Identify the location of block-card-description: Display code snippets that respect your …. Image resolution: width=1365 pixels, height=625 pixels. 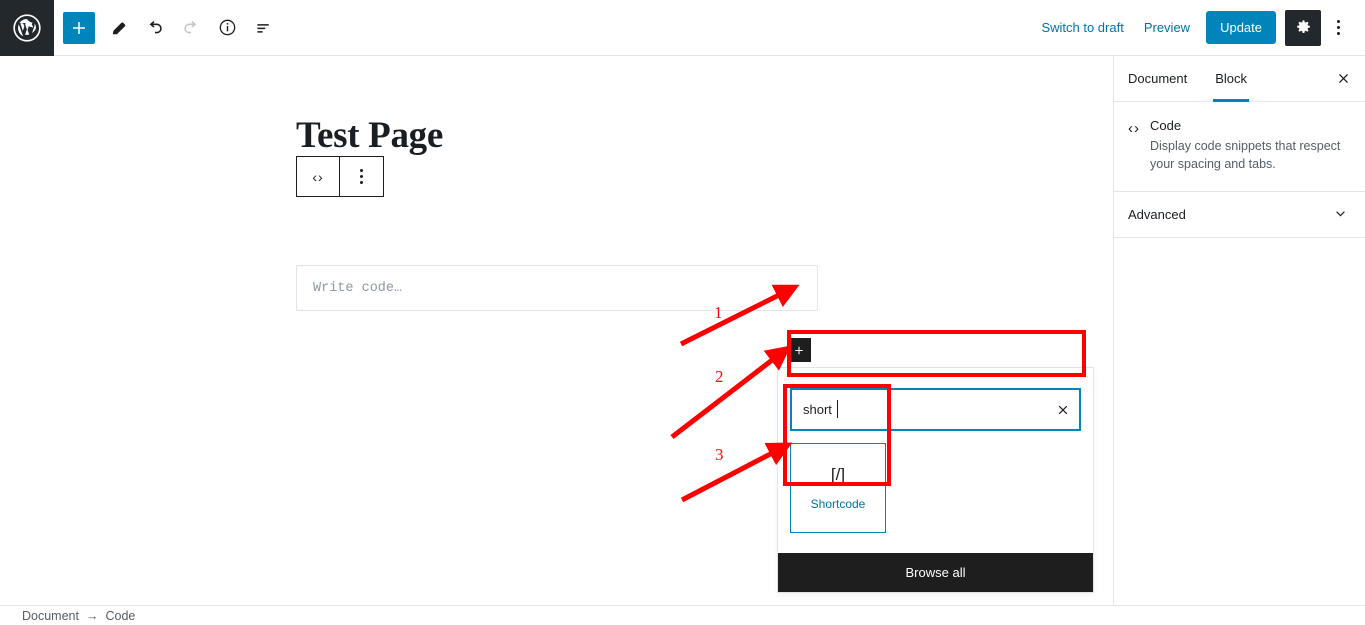
(1245, 155).